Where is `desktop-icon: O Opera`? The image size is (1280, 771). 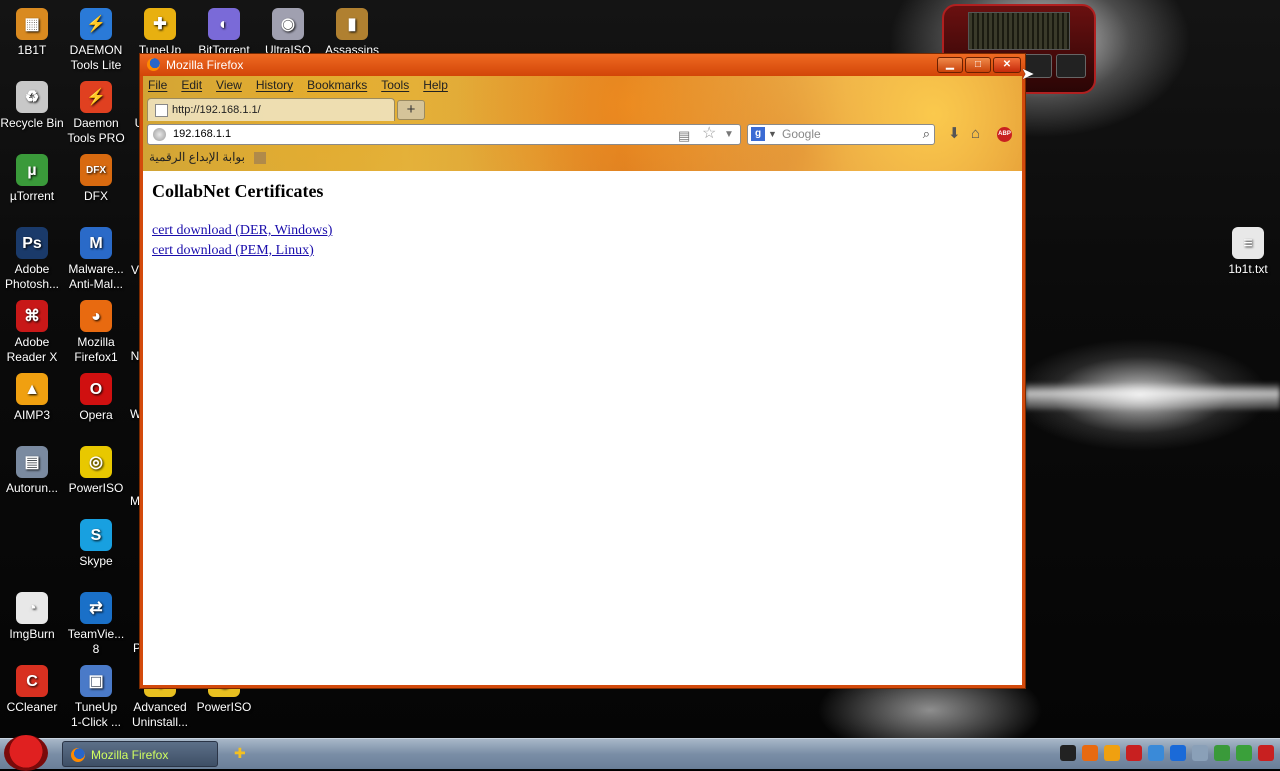
desktop-icon: O Opera is located at coordinates (96, 398).